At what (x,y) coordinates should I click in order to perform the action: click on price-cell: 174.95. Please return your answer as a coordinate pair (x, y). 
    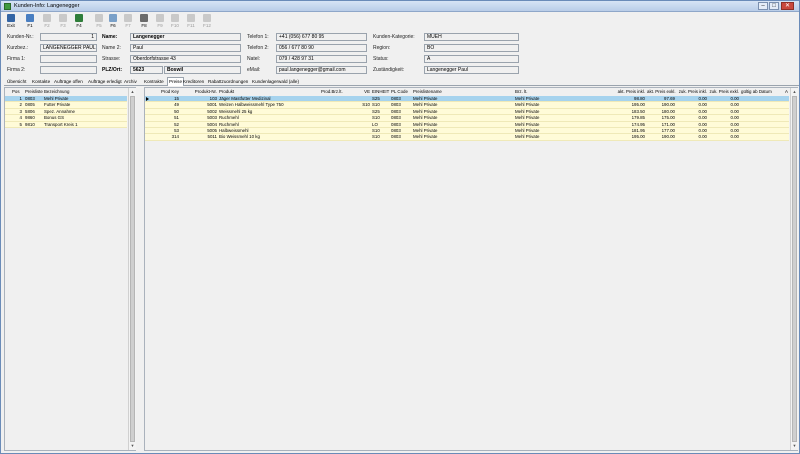
    Looking at the image, I should click on (638, 124).